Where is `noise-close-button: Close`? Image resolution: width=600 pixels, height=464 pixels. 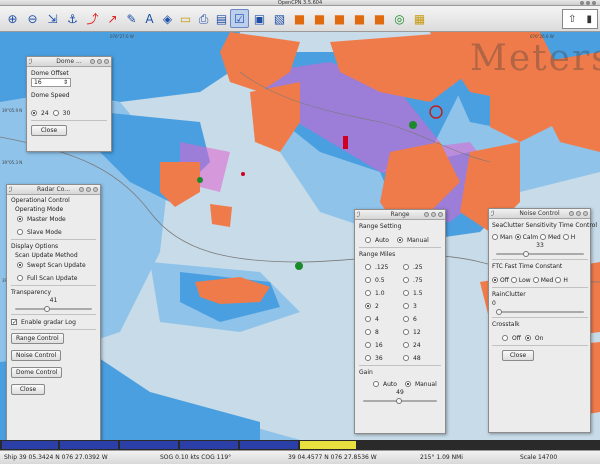 noise-close-button: Close is located at coordinates (518, 355).